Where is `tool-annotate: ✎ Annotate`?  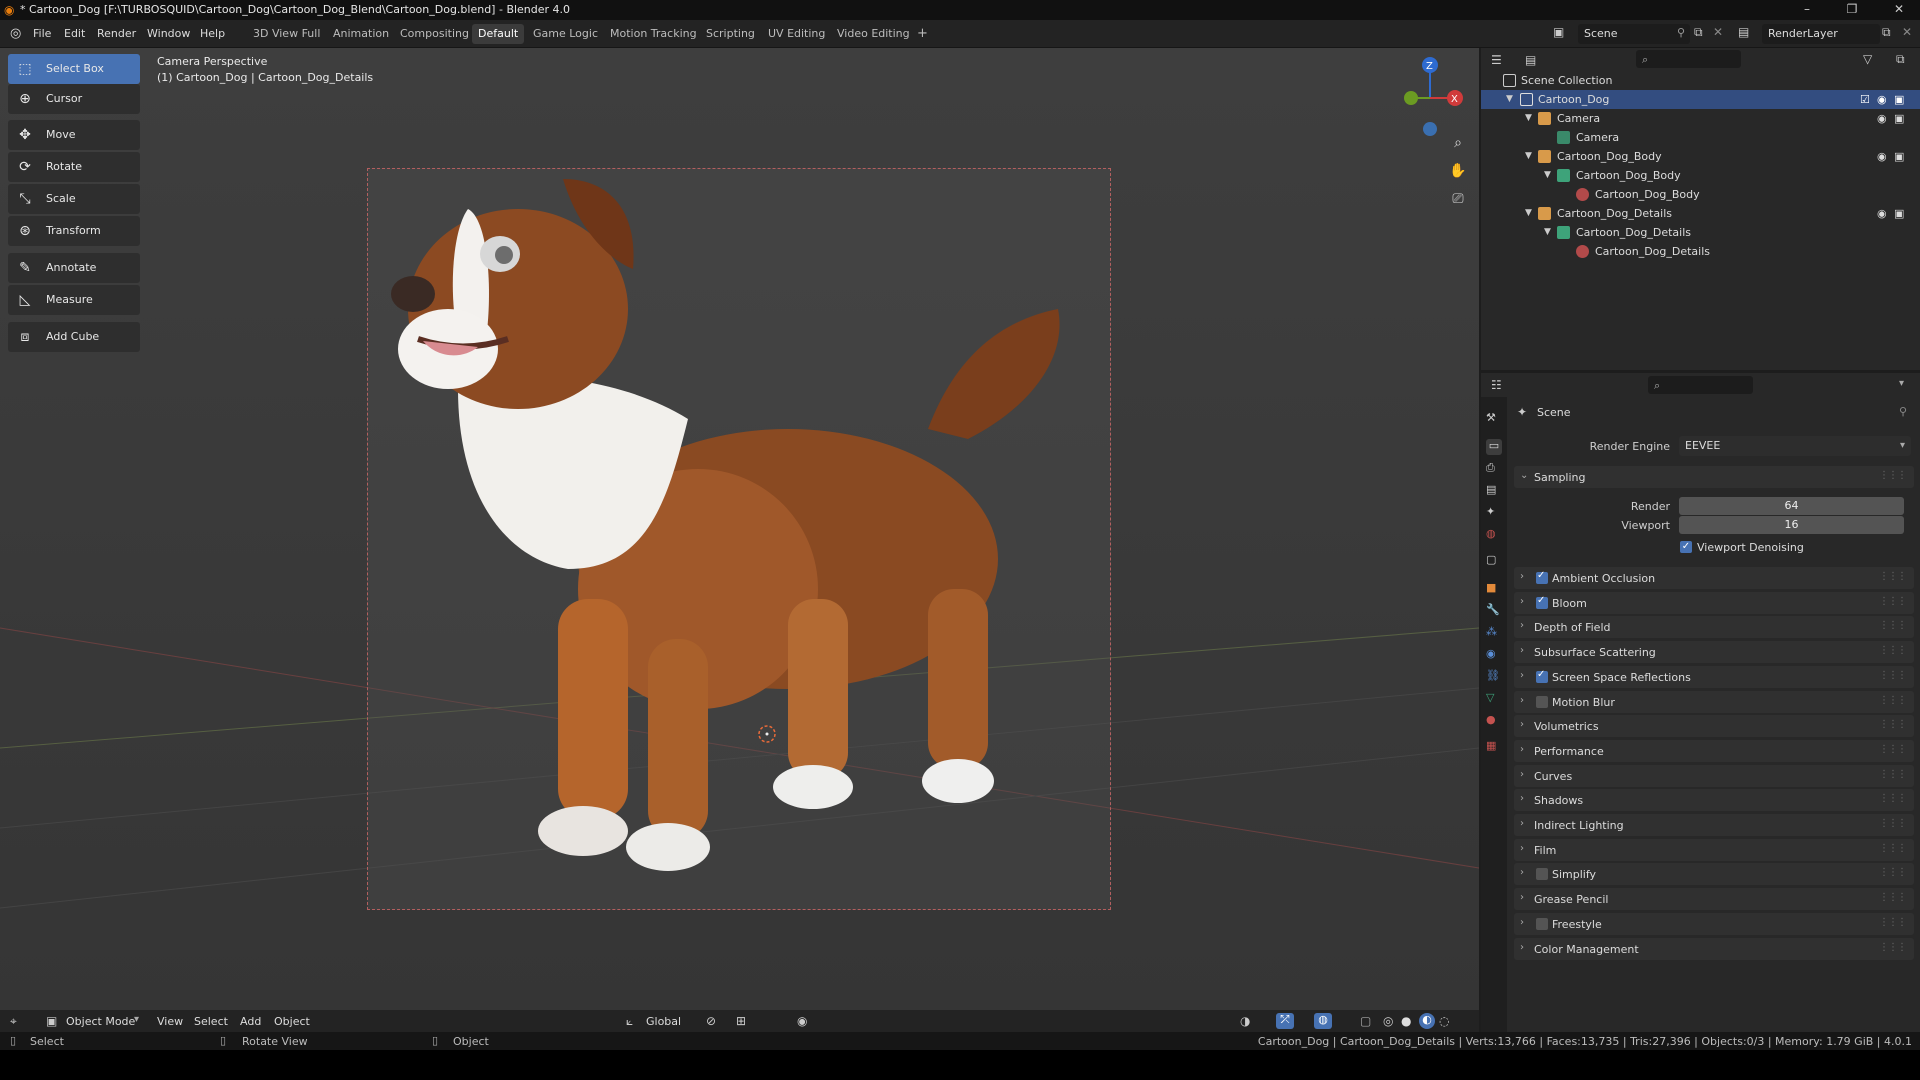 tool-annotate: ✎ Annotate is located at coordinates (74, 268).